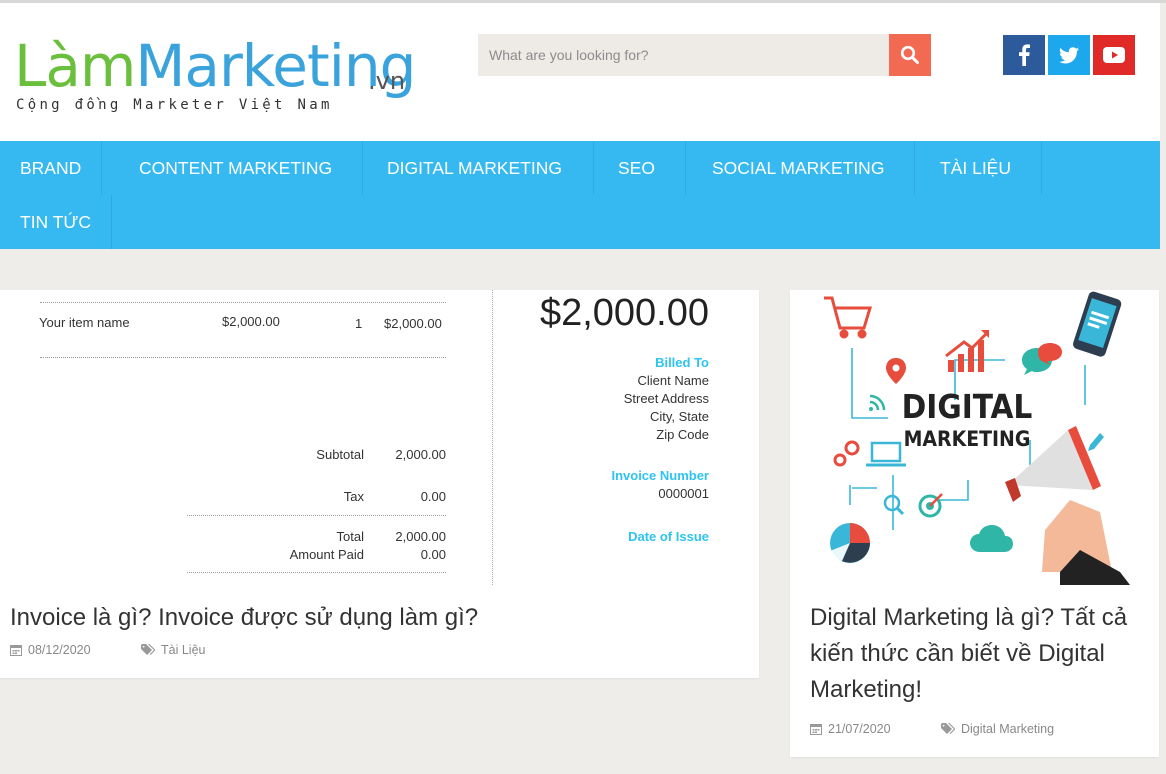  What do you see at coordinates (1007, 729) in the screenshot?
I see `post-category-text: Digital Marketing` at bounding box center [1007, 729].